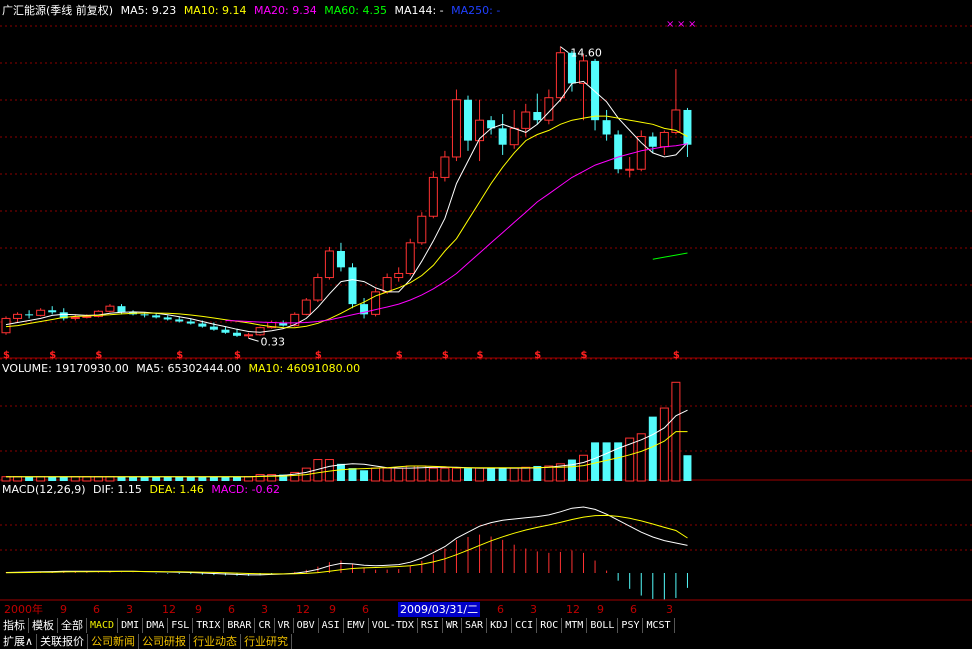 The image size is (972, 649). Describe the element at coordinates (43, 625) in the screenshot. I see `indicator-tab-模板: 模板` at that location.